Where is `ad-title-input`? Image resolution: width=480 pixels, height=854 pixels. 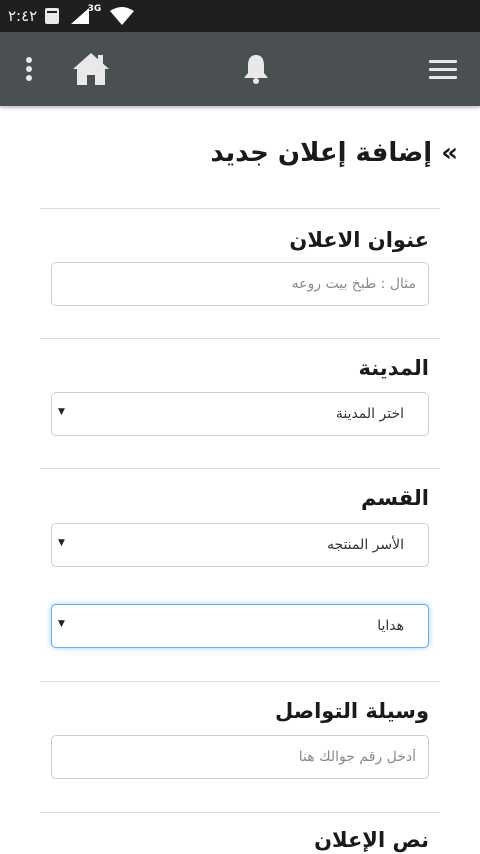
ad-title-input is located at coordinates (240, 284).